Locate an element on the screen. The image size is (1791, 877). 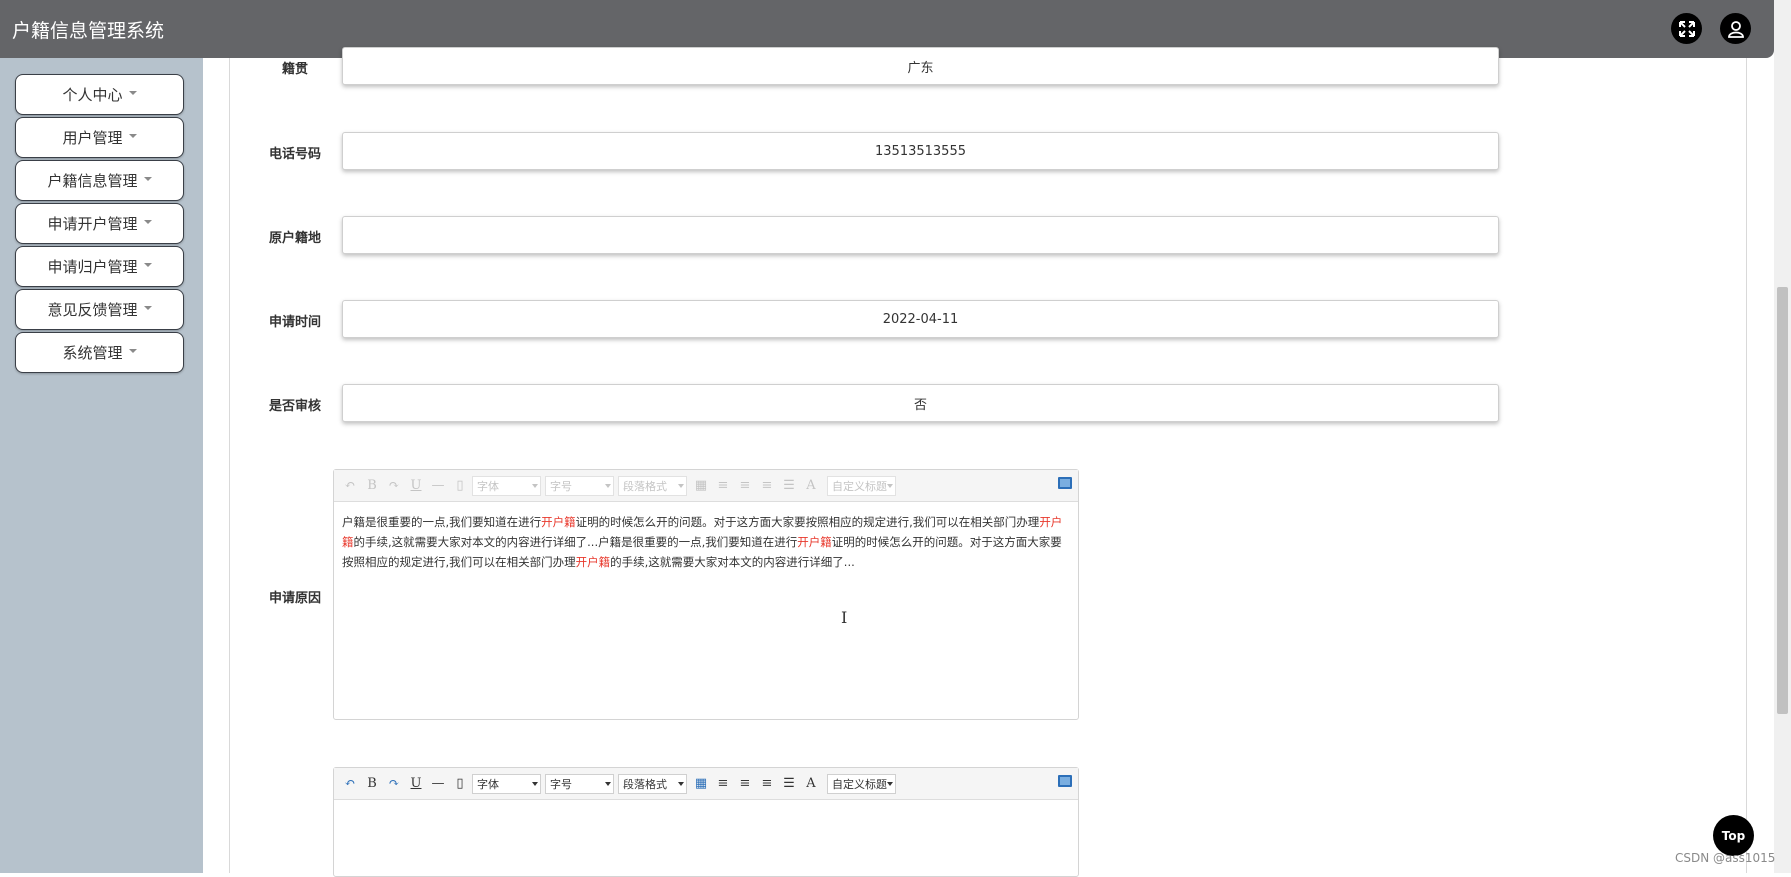
select-label: 段落格式 is located at coordinates (645, 784).